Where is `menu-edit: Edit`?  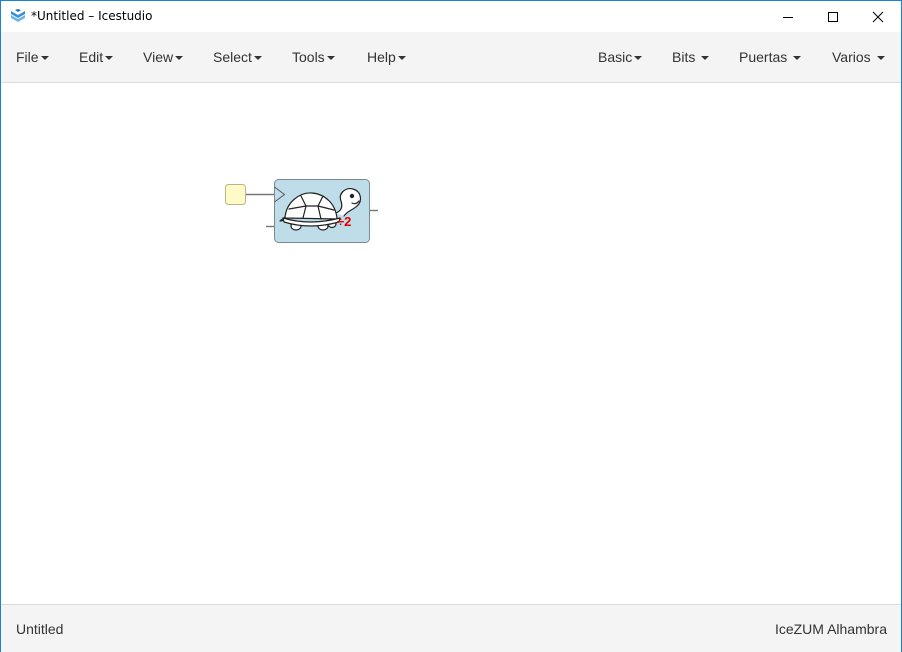
menu-edit: Edit is located at coordinates (96, 57).